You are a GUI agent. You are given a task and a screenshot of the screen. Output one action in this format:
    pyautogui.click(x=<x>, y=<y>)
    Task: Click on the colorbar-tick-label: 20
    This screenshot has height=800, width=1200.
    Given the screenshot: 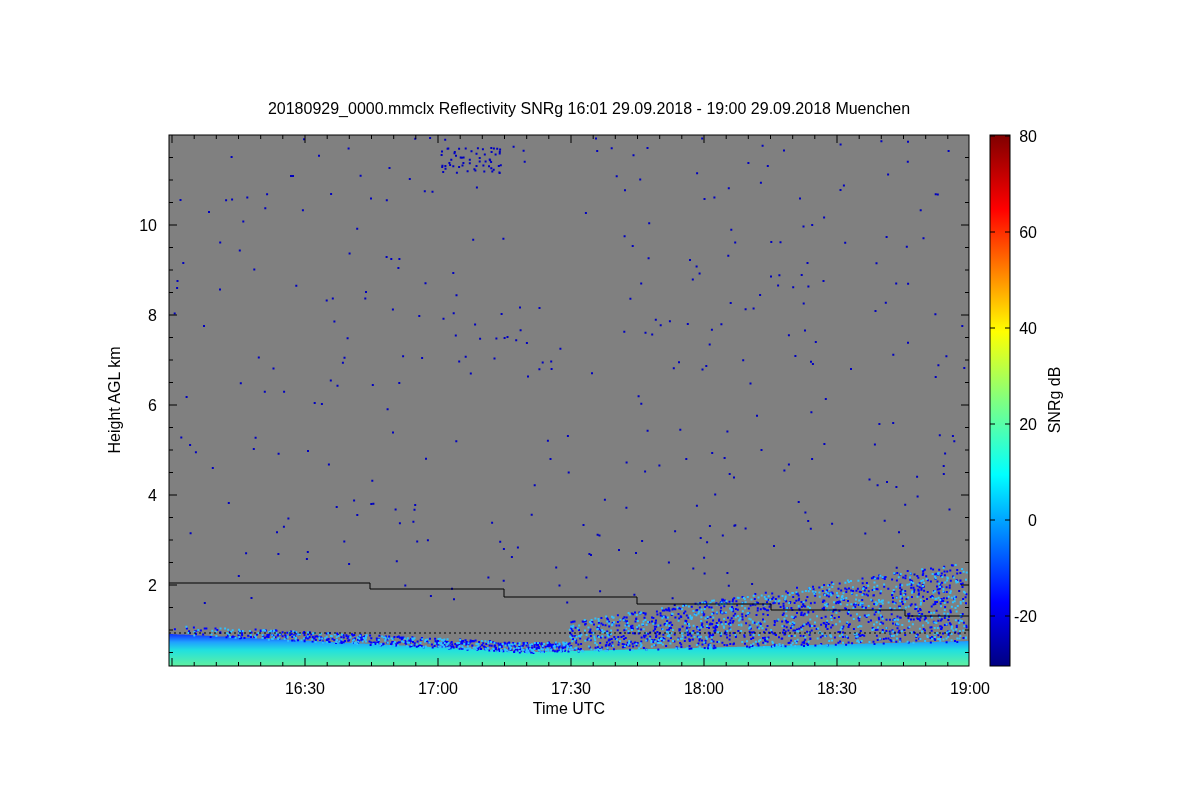 What is the action you would take?
    pyautogui.click(x=1028, y=424)
    